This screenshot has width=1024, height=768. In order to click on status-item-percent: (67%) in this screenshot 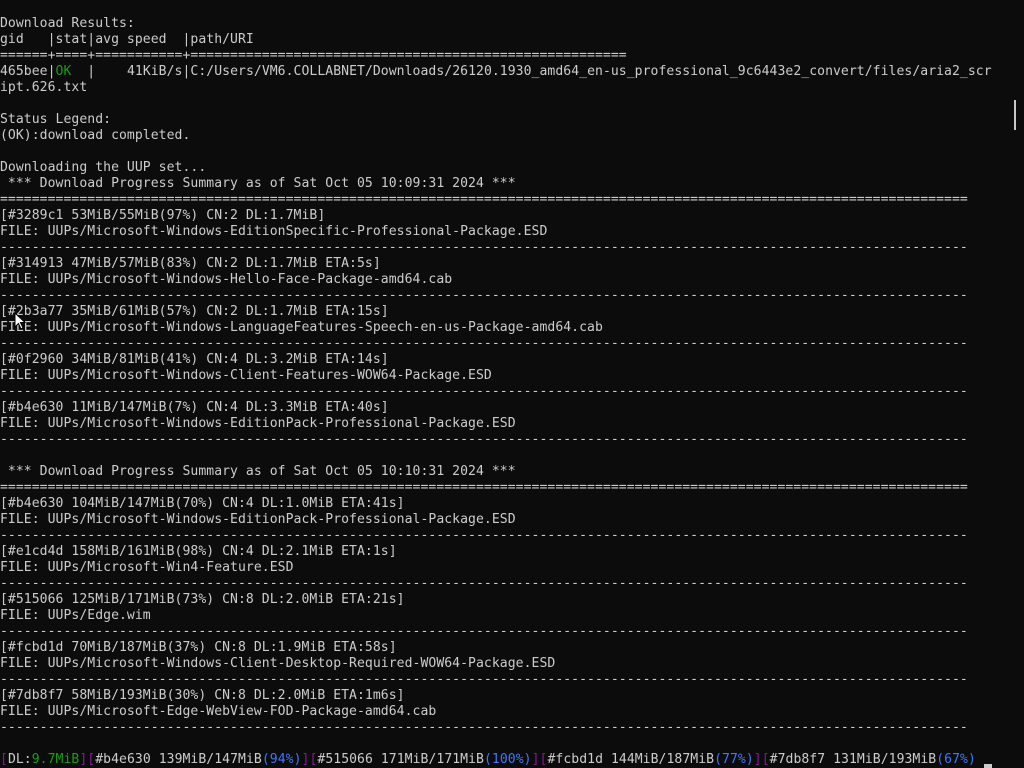, I will do `click(956, 759)`.